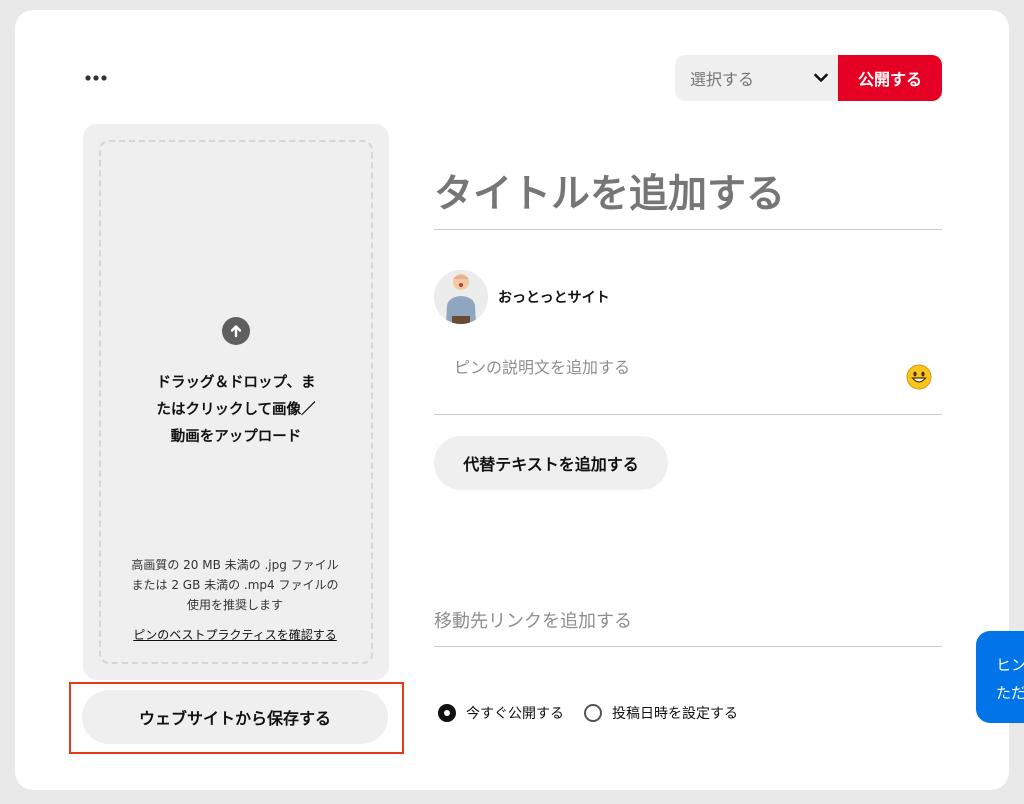 Image resolution: width=1024 pixels, height=804 pixels. I want to click on upload-hint-line: 使用を推奨します, so click(234, 605).